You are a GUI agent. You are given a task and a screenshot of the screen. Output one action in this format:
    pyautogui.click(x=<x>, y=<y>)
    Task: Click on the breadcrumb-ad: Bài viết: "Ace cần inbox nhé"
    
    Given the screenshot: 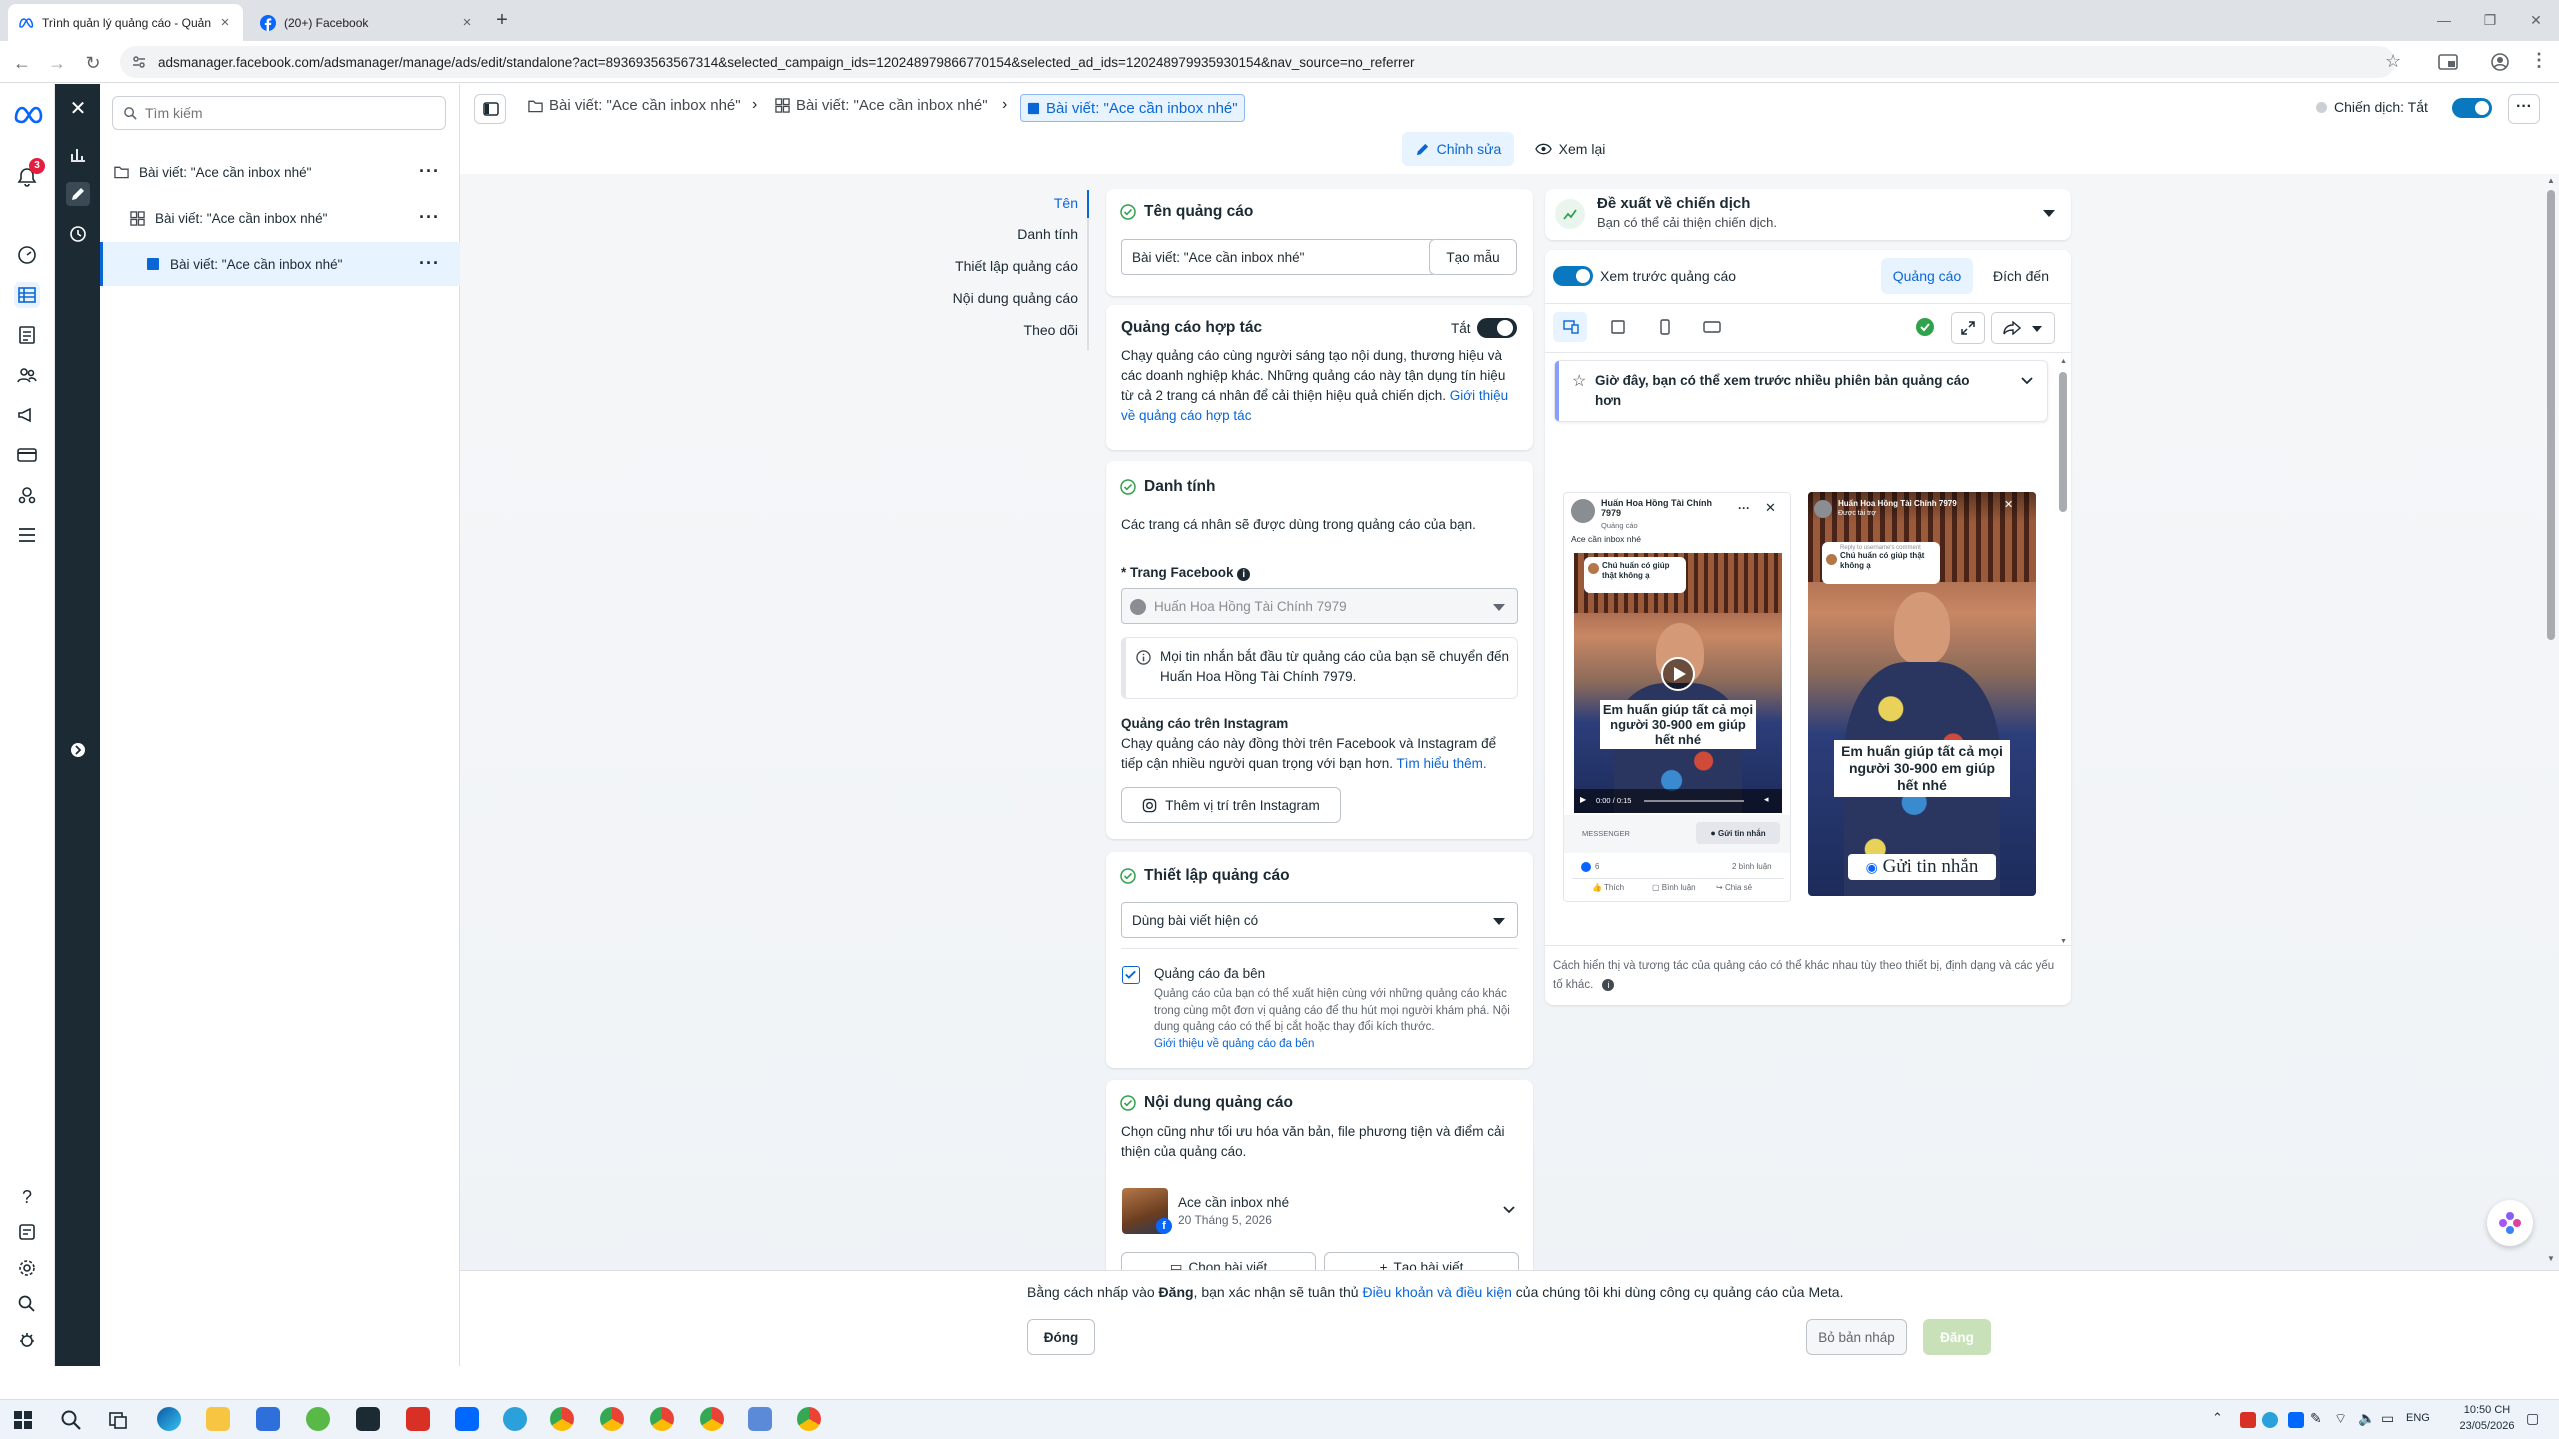 What is the action you would take?
    pyautogui.click(x=1132, y=108)
    